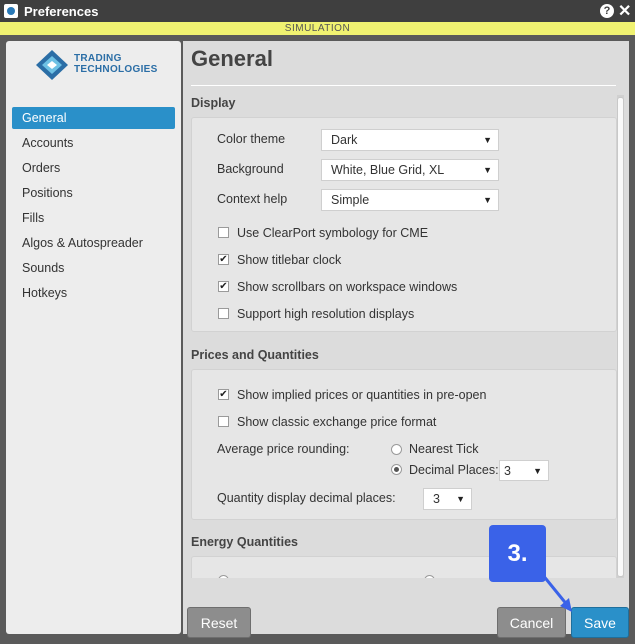 The height and width of the screenshot is (644, 635). What do you see at coordinates (326, 314) in the screenshot?
I see `high-resolution-label: Support high resolution displays` at bounding box center [326, 314].